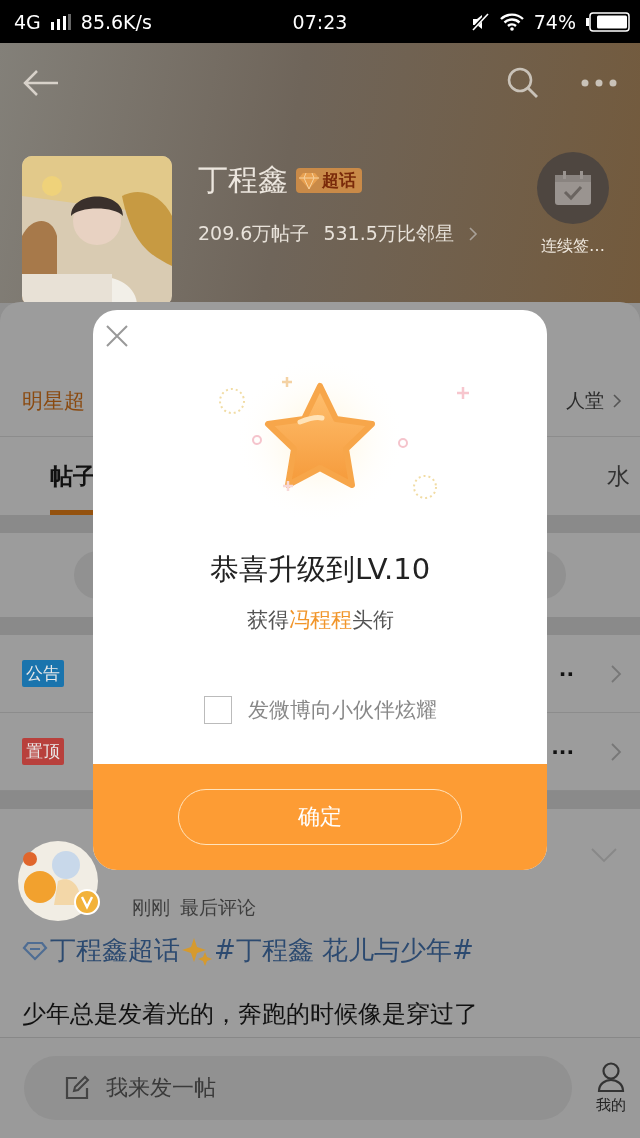 The image size is (640, 1138). I want to click on topic-name: 丁程鑫, so click(243, 180).